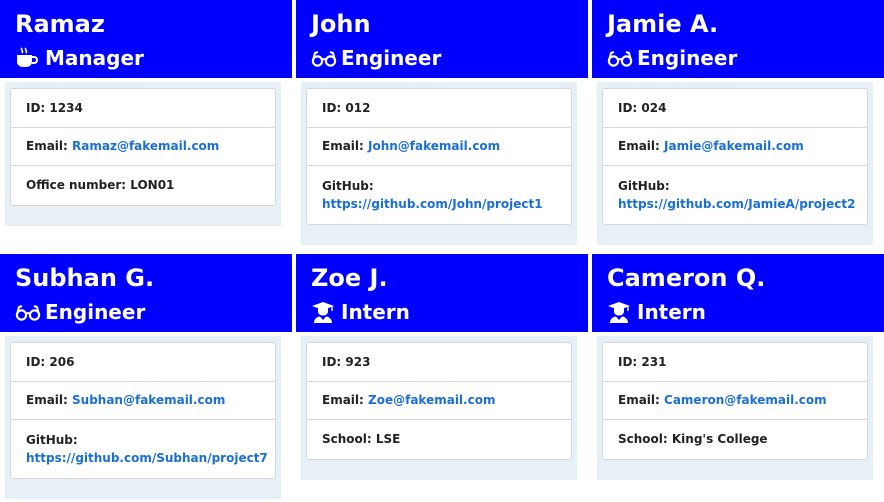 Image resolution: width=884 pixels, height=502 pixels. What do you see at coordinates (147, 458) in the screenshot?
I see `github-link: https://github.com/Subhan/project7` at bounding box center [147, 458].